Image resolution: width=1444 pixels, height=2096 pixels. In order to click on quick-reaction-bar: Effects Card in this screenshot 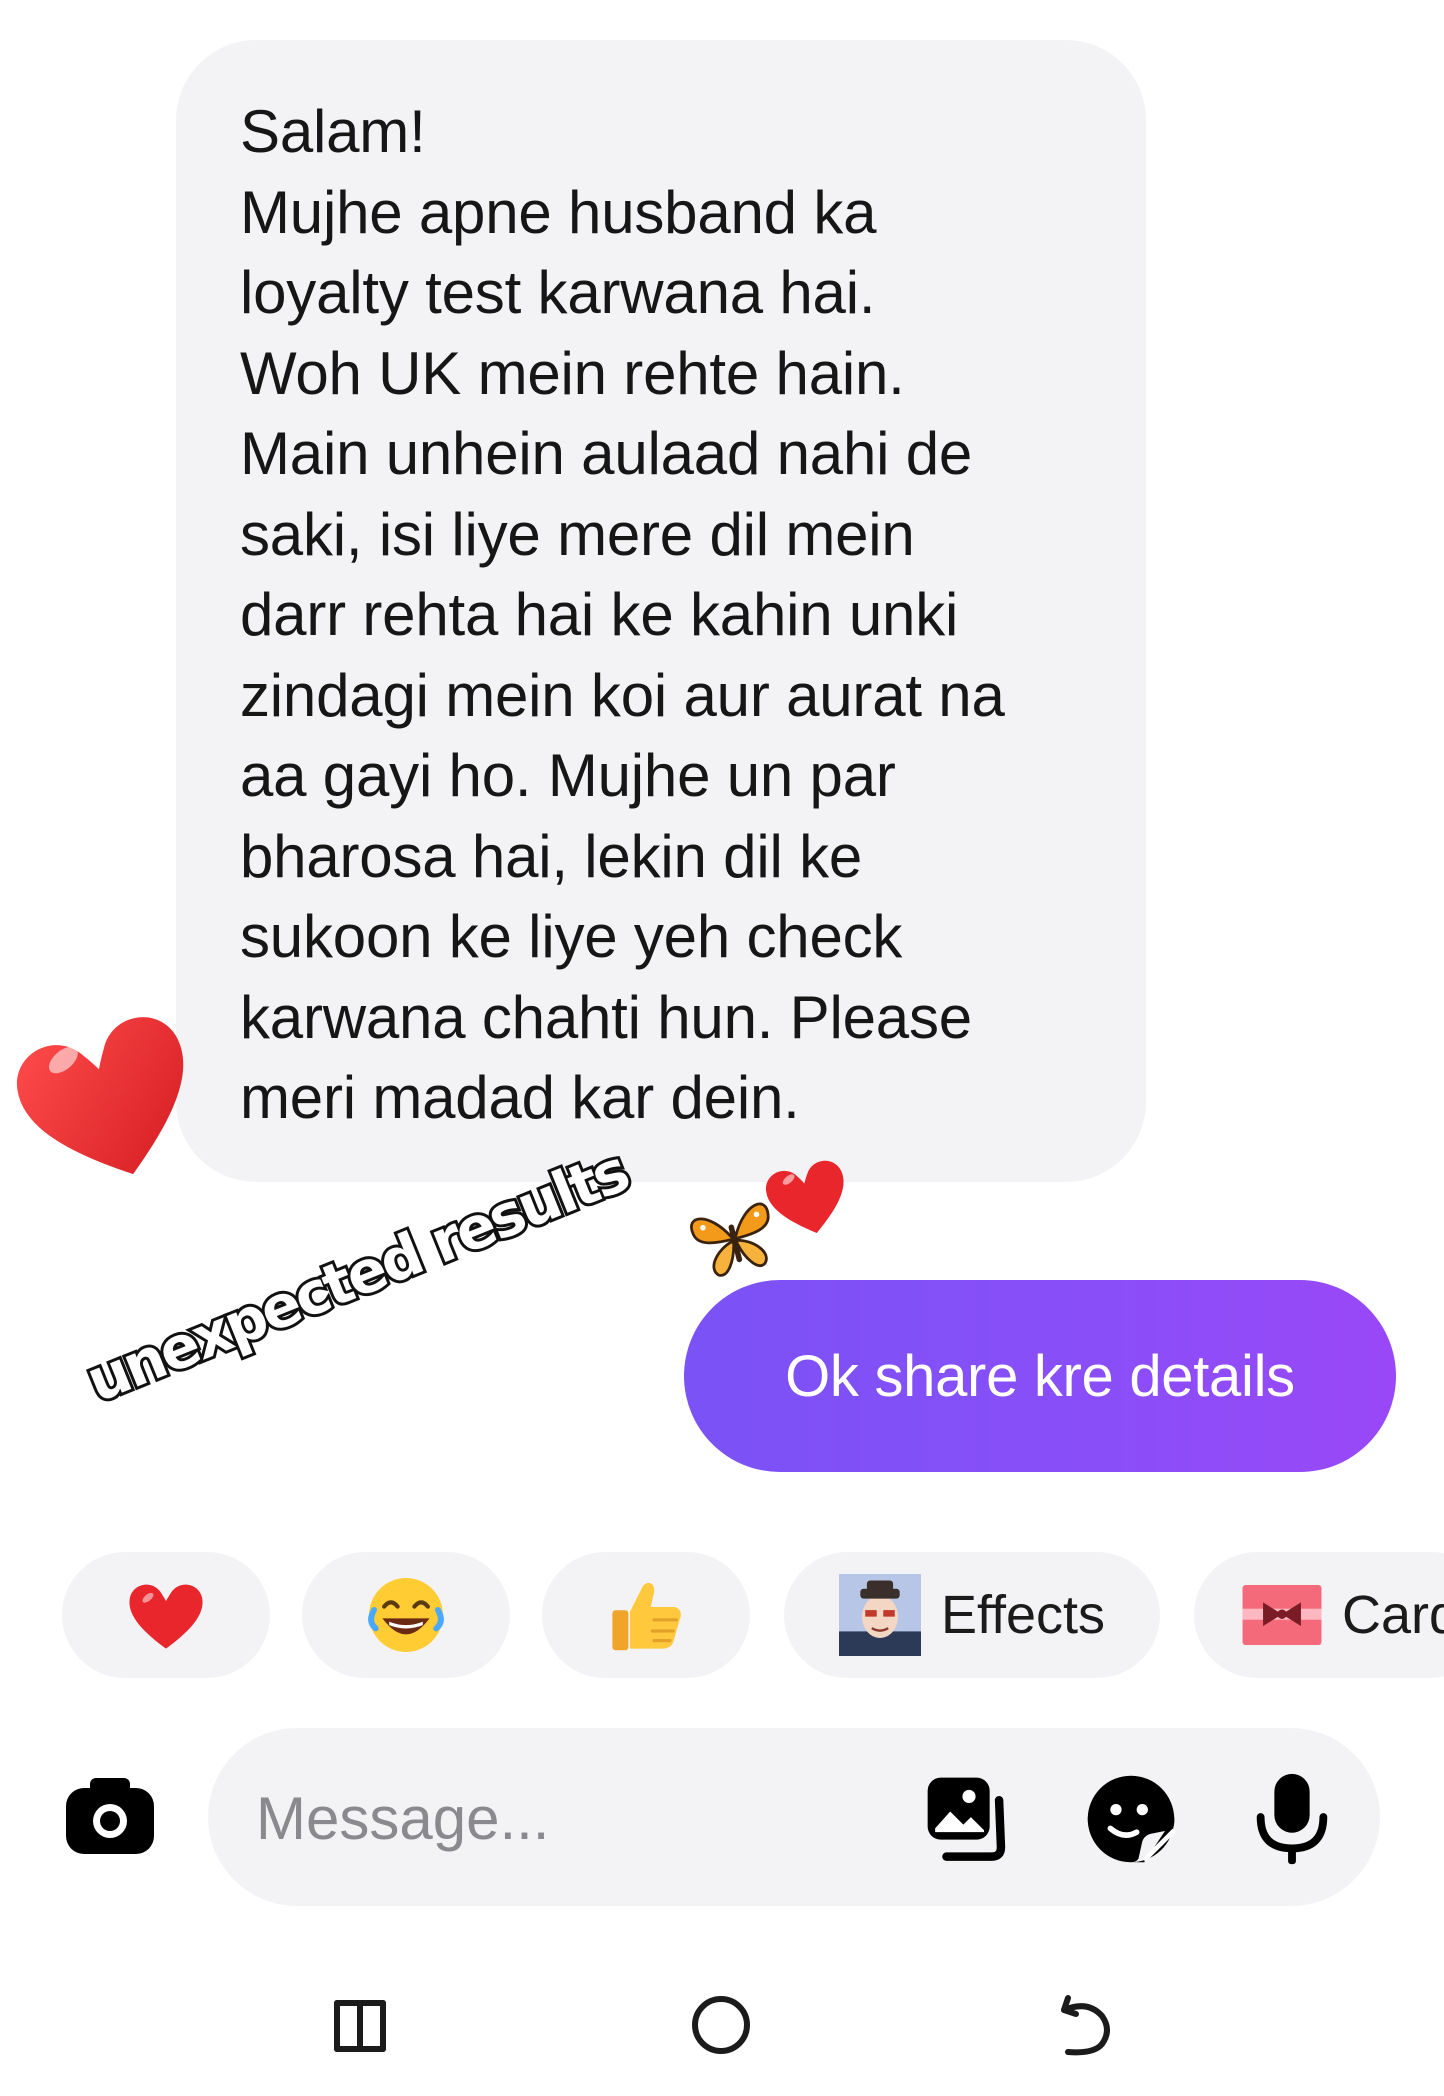, I will do `click(722, 1615)`.